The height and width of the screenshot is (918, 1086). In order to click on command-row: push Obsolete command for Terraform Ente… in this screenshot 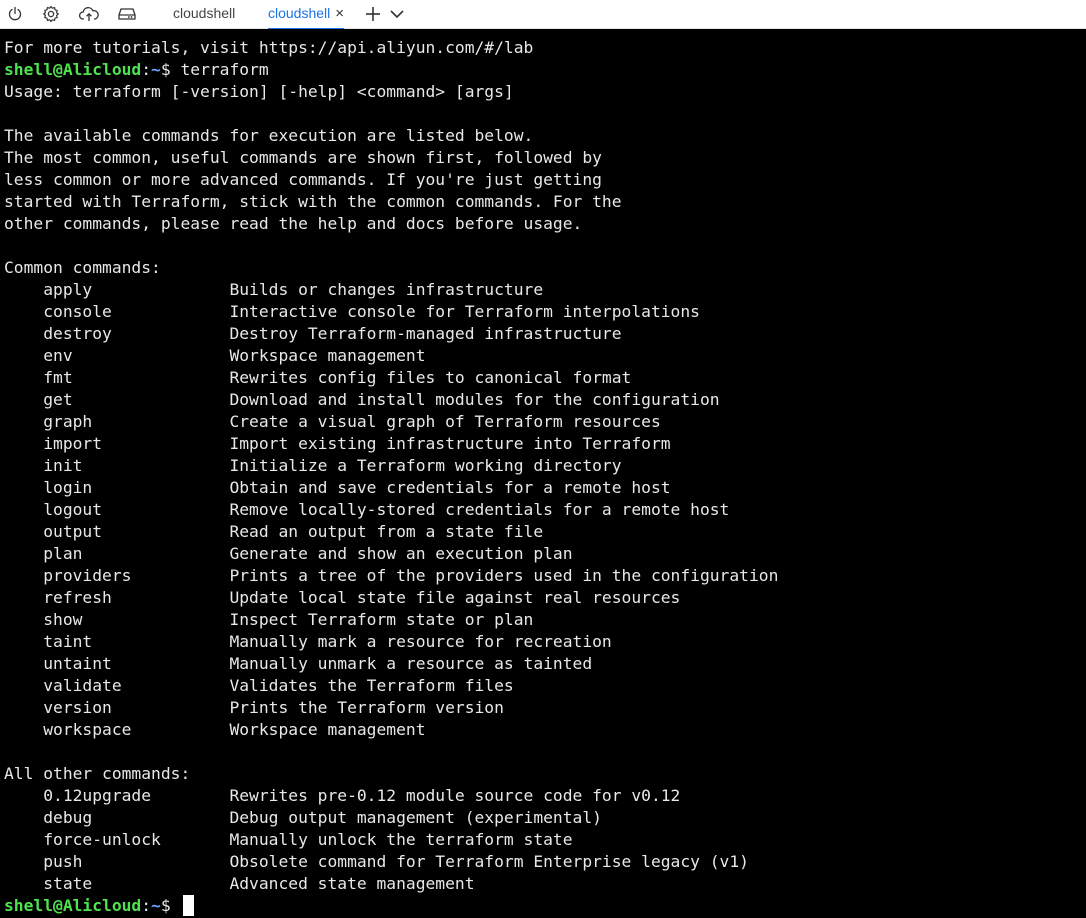, I will do `click(376, 861)`.